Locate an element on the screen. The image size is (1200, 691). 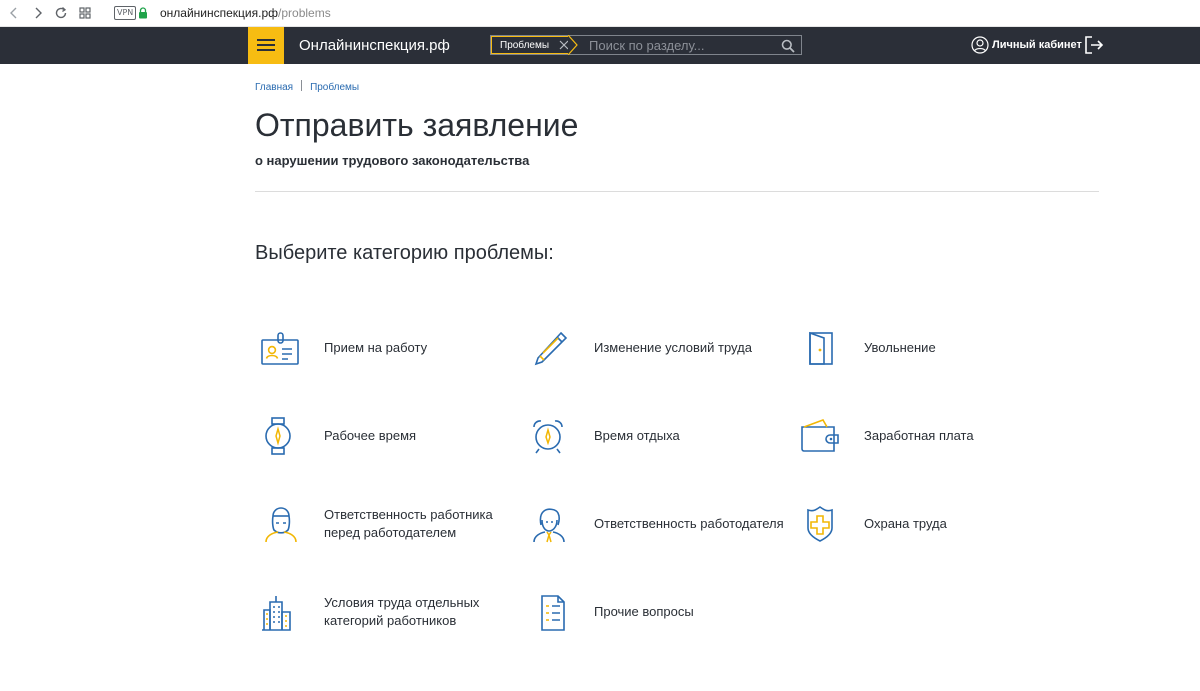
address-bar: онлайнинспекция.рф/problems is located at coordinates (245, 13).